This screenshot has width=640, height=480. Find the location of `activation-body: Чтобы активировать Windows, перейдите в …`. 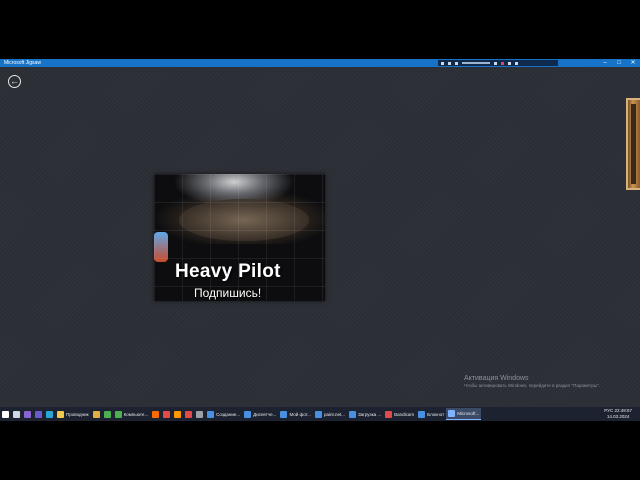

activation-body: Чтобы активировать Windows, перейдите в … is located at coordinates (532, 385).